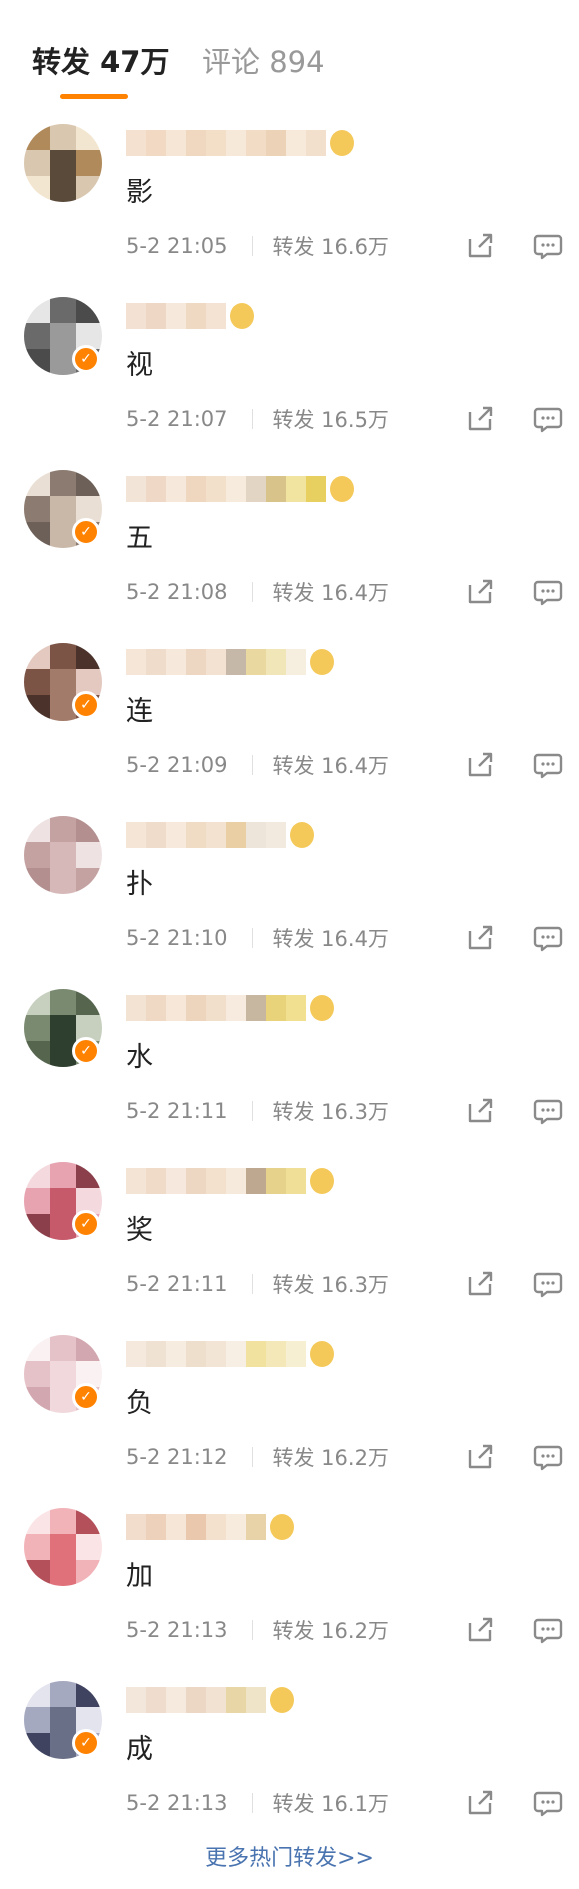  What do you see at coordinates (257, 938) in the screenshot?
I see `repost-meta: 5-2 21:10 转发 16.4万` at bounding box center [257, 938].